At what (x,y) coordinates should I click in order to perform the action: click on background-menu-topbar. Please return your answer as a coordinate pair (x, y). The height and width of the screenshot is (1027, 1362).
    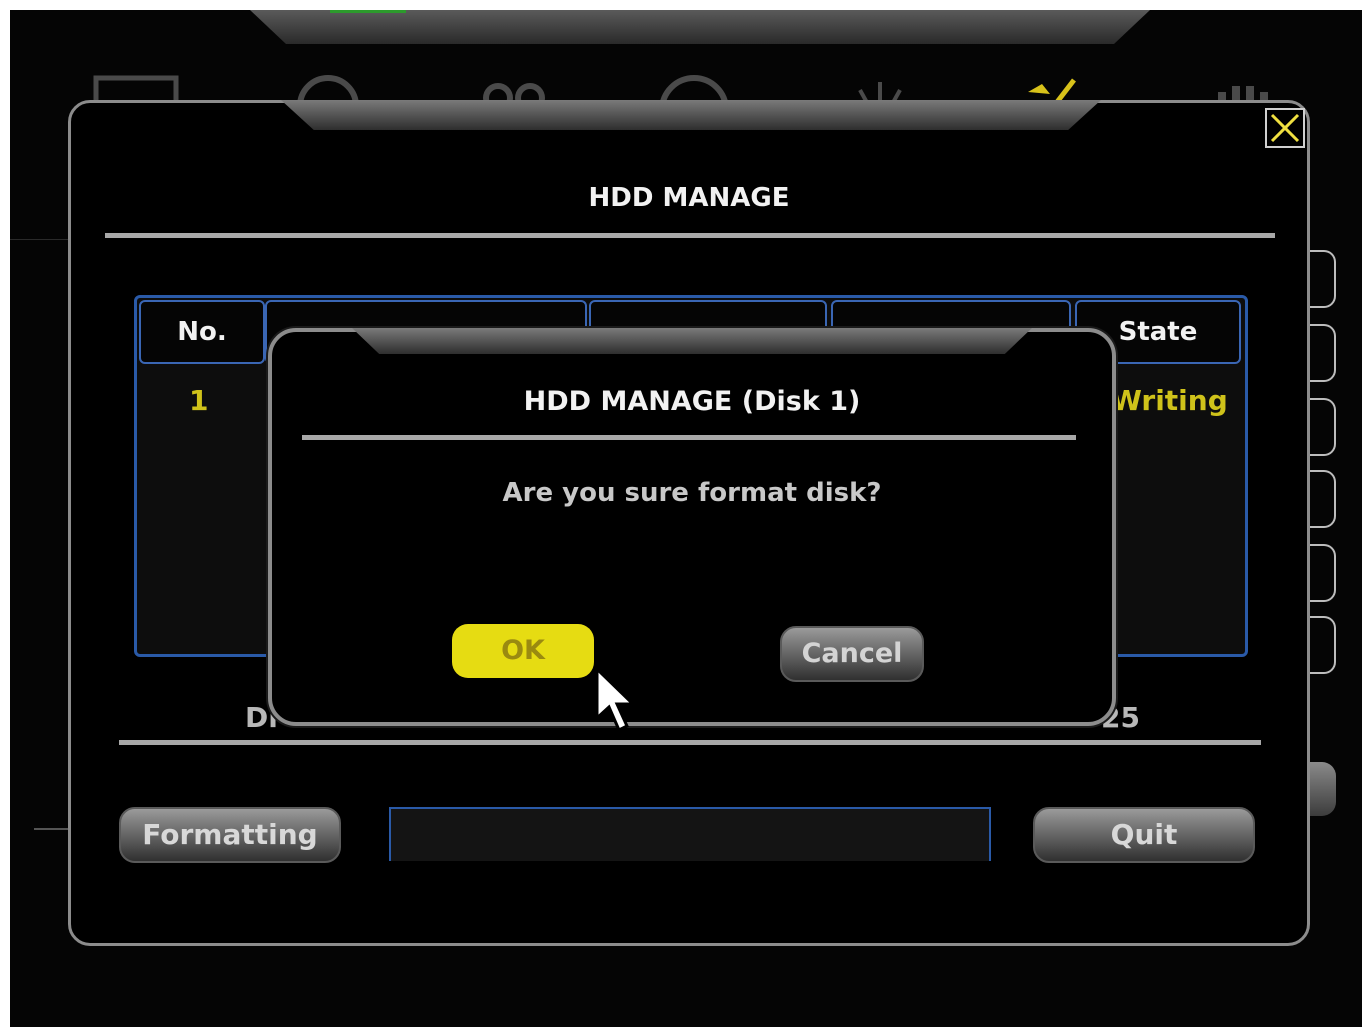
    Looking at the image, I should click on (700, 27).